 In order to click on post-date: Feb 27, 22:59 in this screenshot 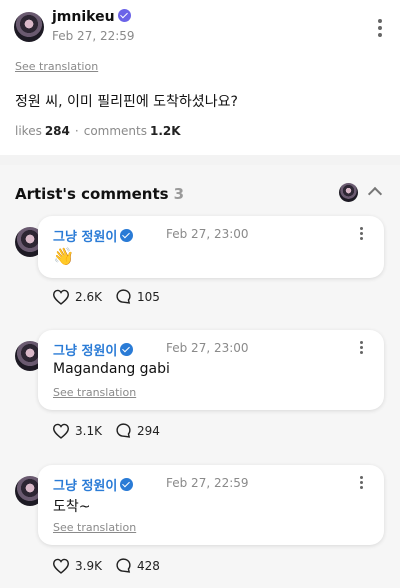, I will do `click(93, 36)`.